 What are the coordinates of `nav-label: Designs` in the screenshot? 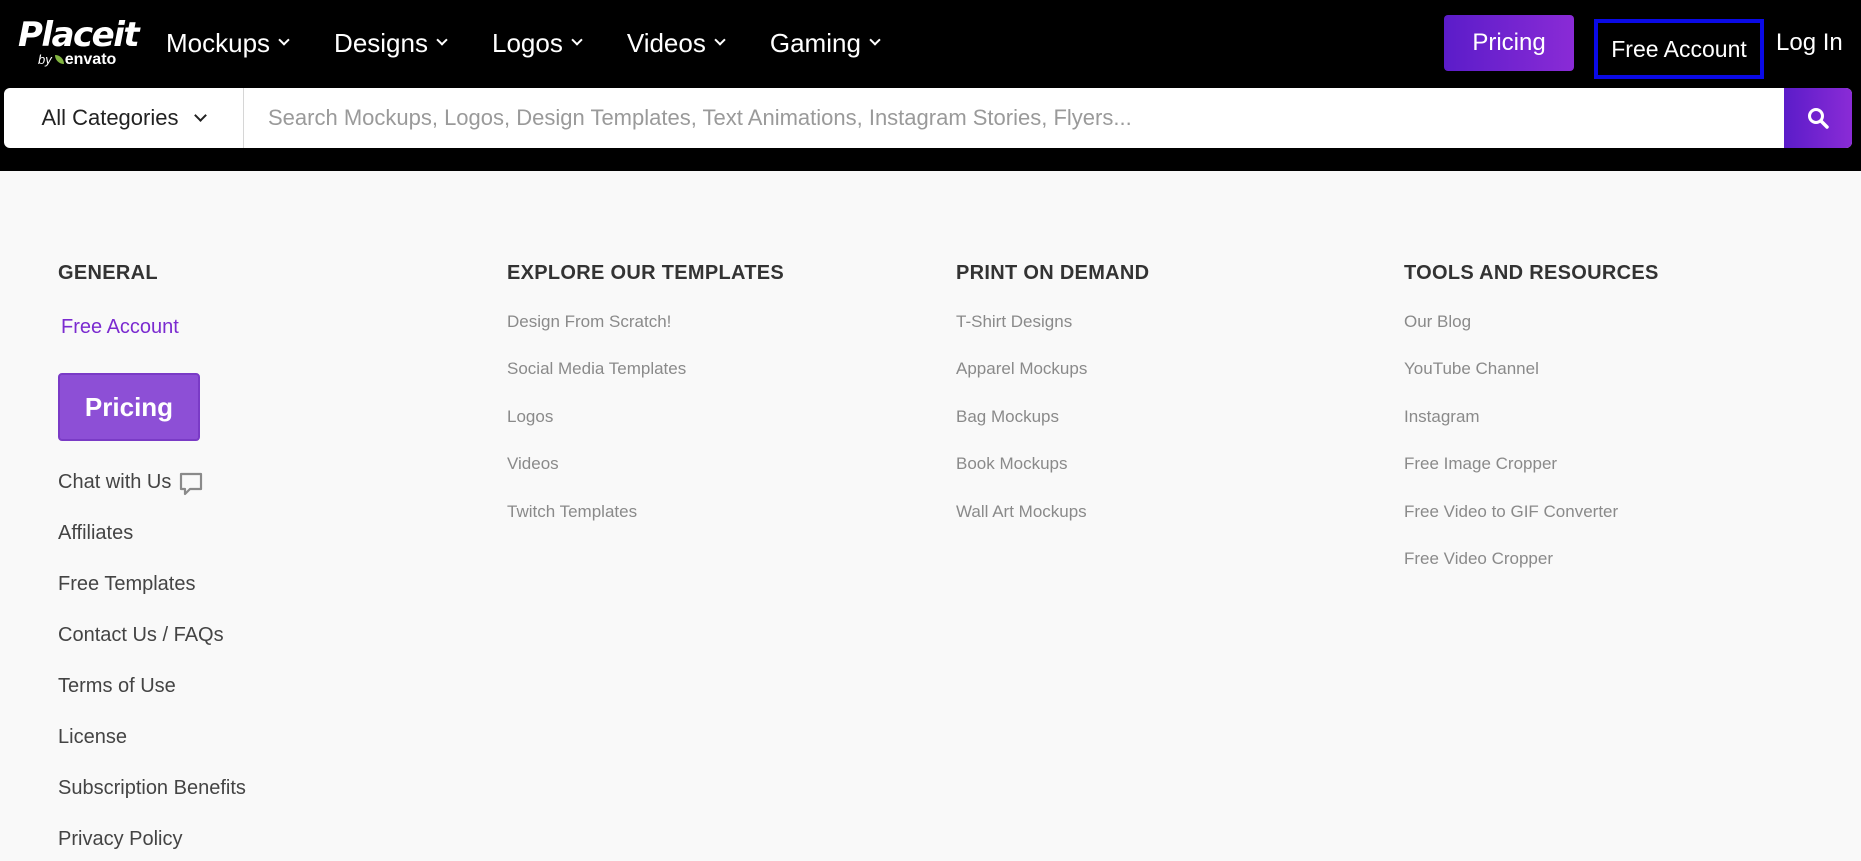 It's located at (381, 42).